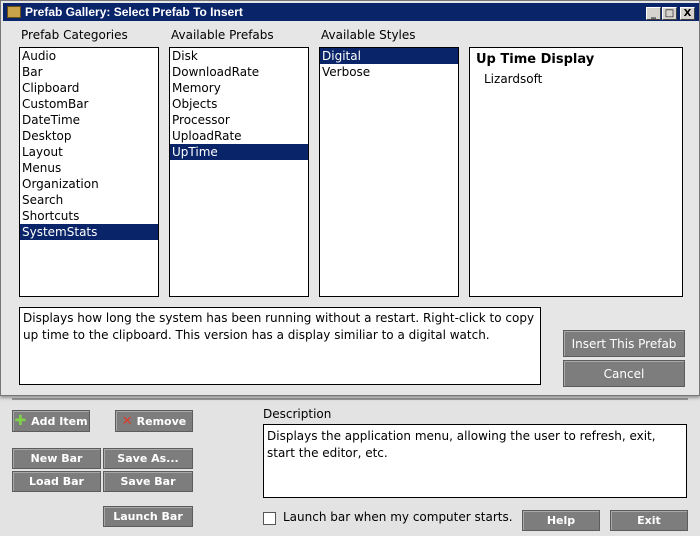 The image size is (700, 536). I want to click on categories-label: Prefab Categories, so click(74, 35).